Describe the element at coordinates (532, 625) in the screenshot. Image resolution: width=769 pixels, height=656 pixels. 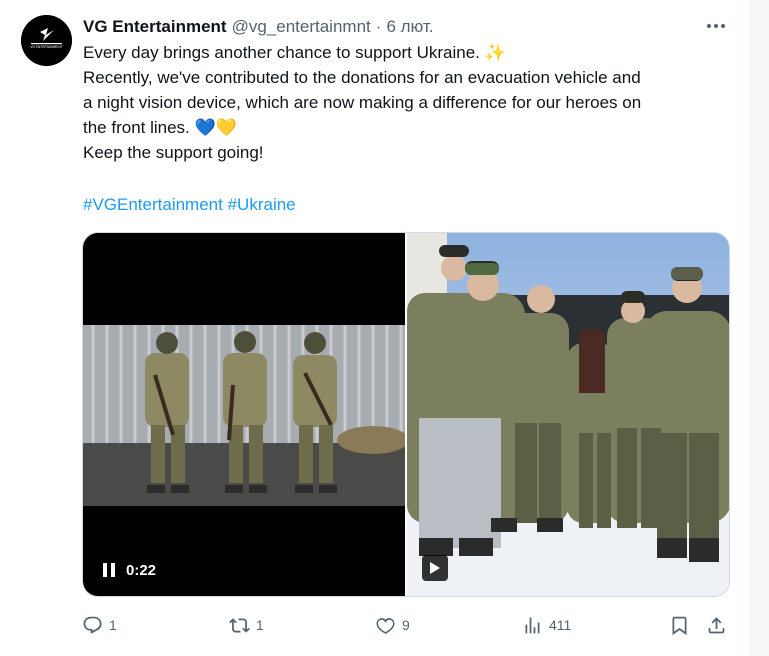
I see `analytics-icon` at that location.